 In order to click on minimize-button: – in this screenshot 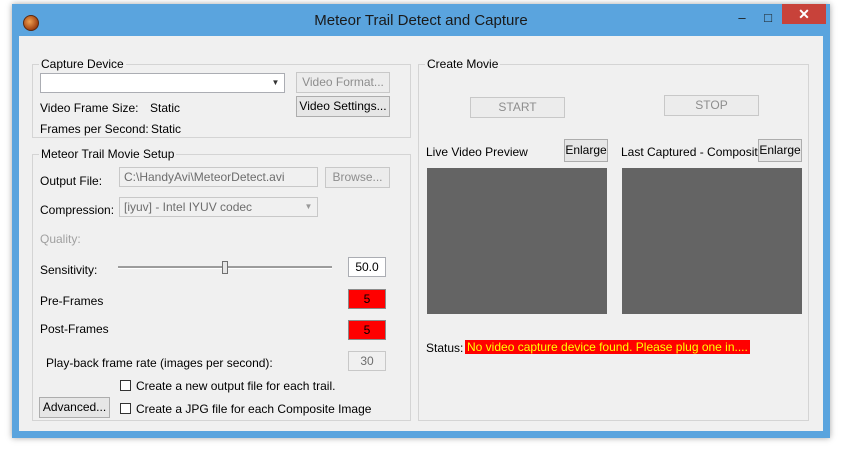, I will do `click(742, 19)`.